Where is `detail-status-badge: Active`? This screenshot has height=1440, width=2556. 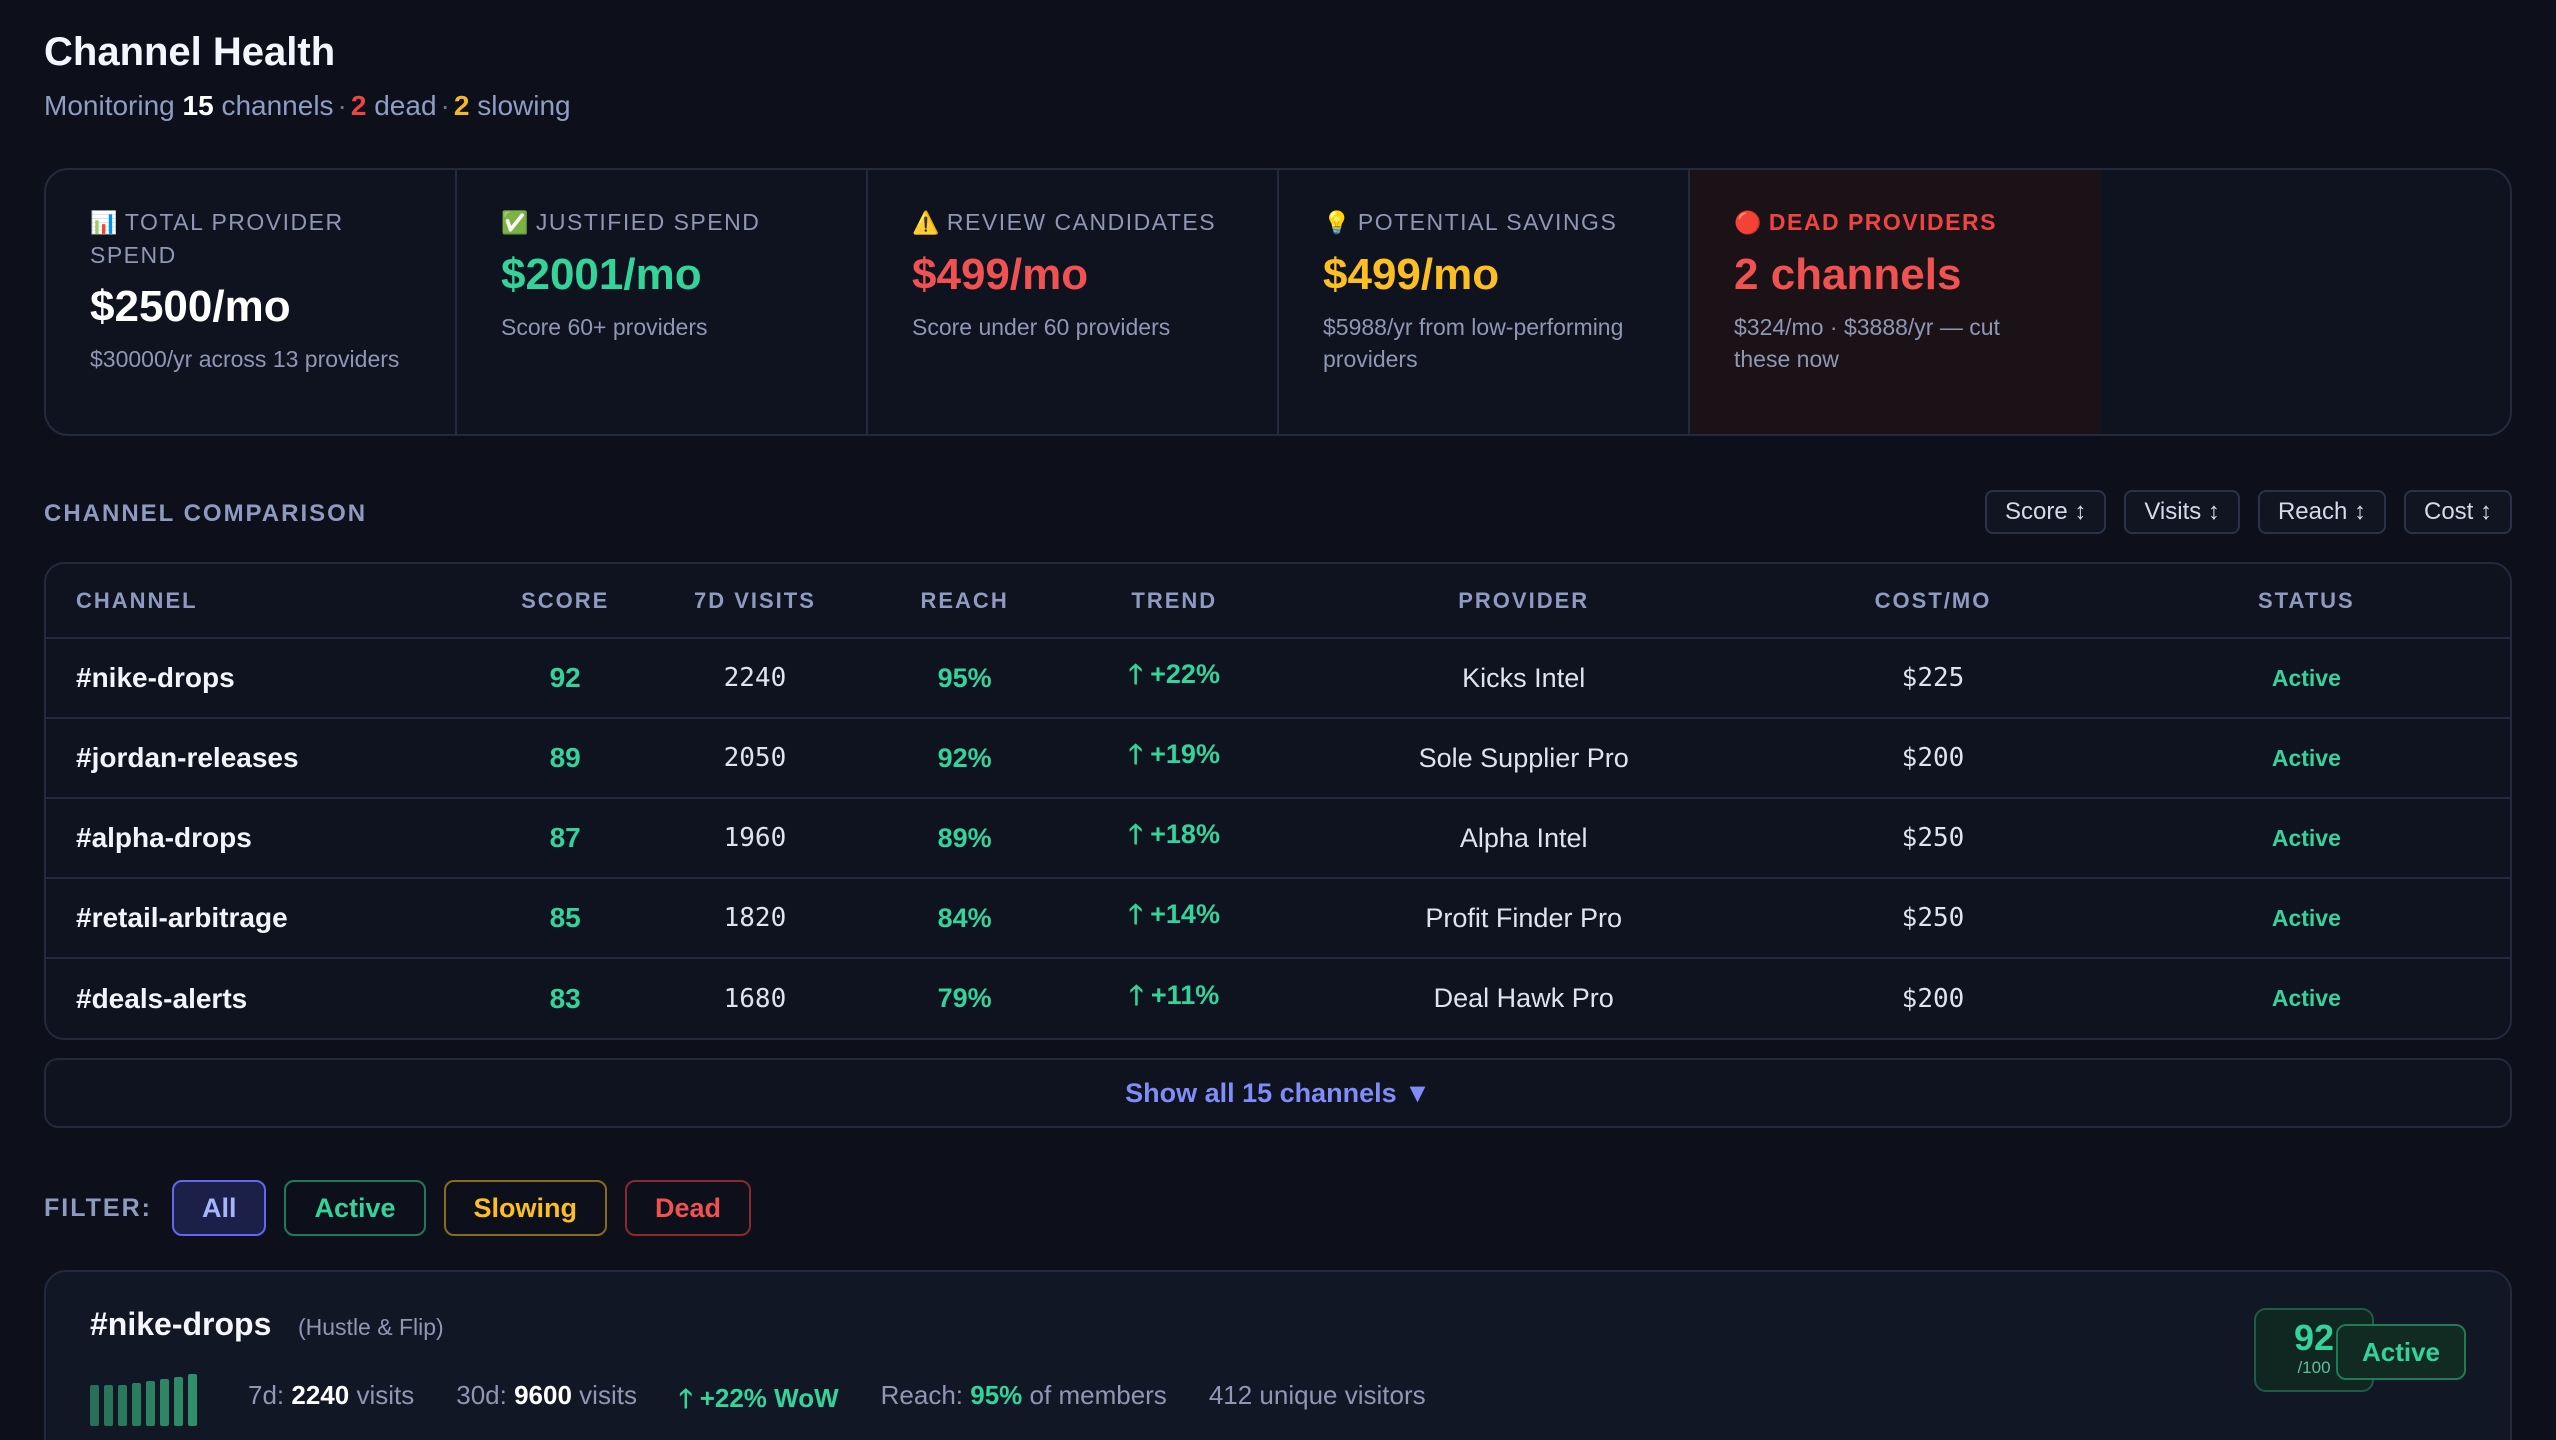
detail-status-badge: Active is located at coordinates (2400, 1352).